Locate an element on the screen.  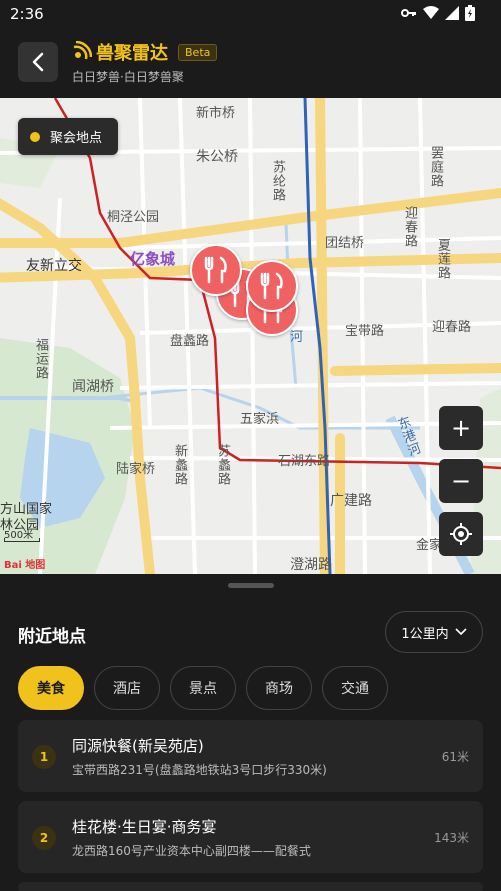
sheet-drag-handle is located at coordinates (251, 585).